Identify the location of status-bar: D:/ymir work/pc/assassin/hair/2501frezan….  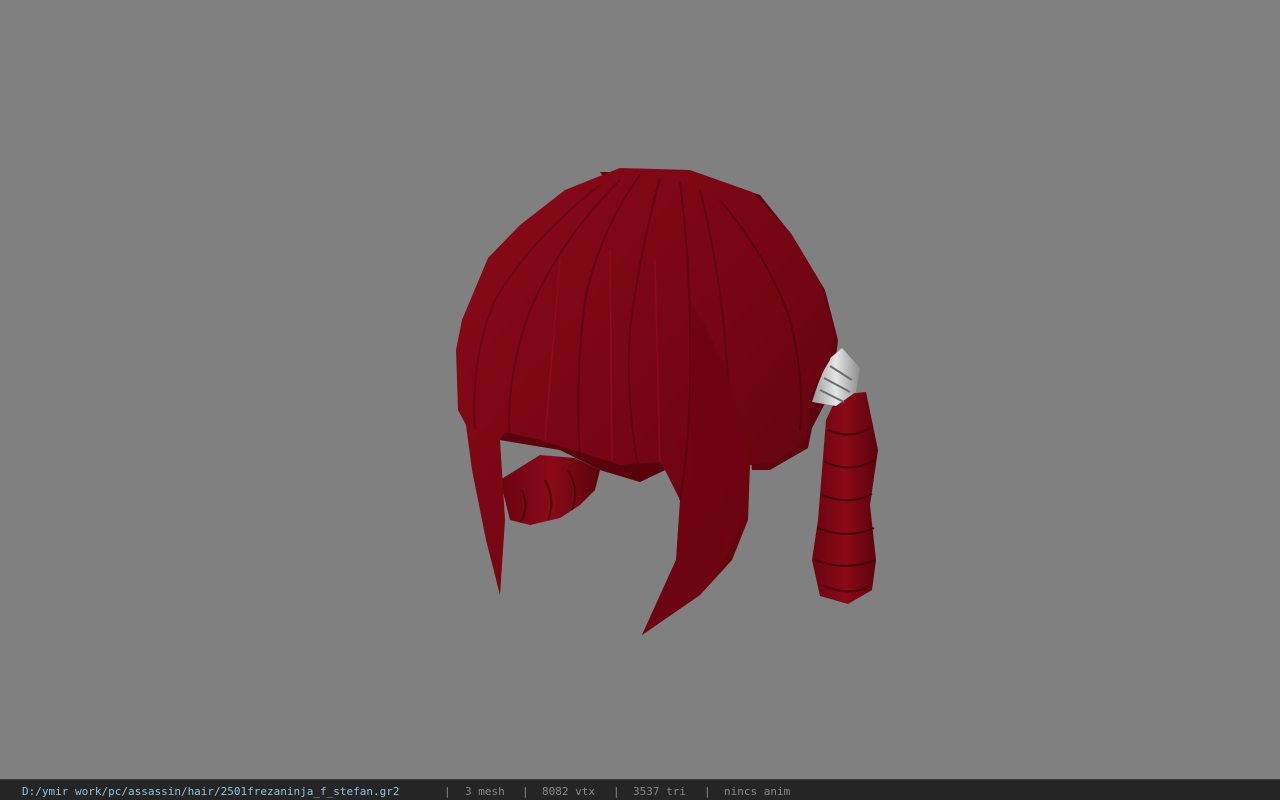
(640, 789).